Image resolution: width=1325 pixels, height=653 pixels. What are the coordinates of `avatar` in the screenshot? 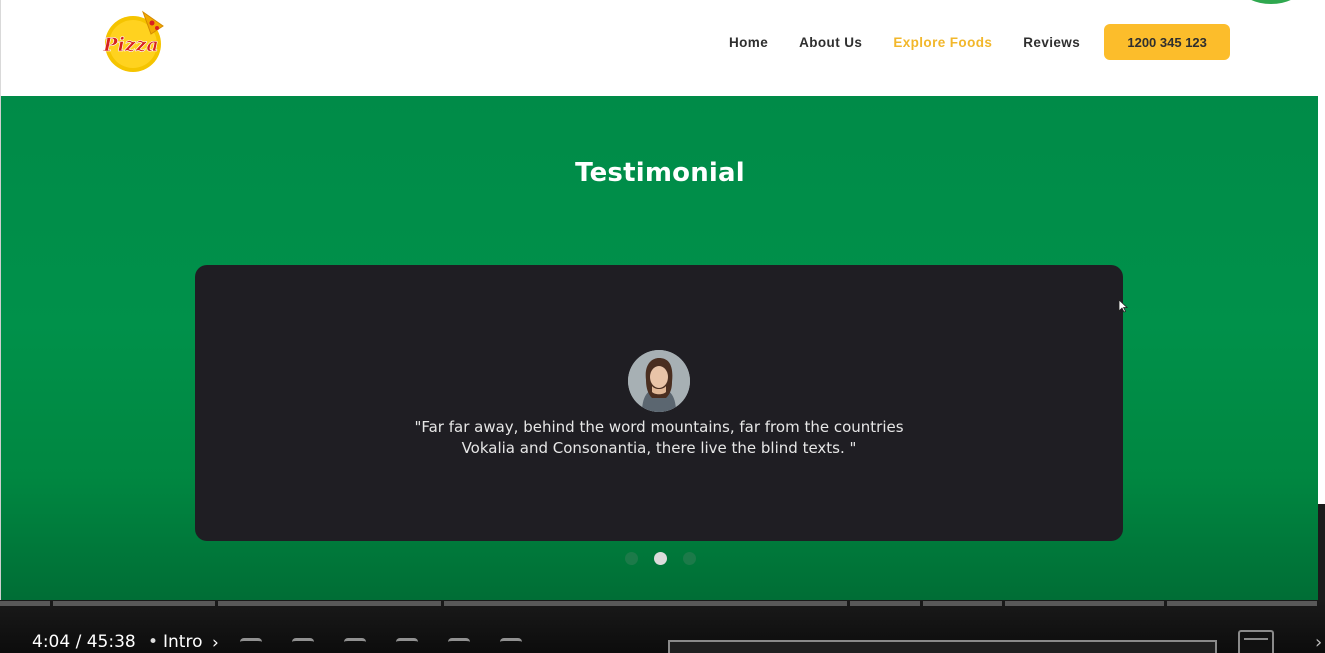 It's located at (659, 381).